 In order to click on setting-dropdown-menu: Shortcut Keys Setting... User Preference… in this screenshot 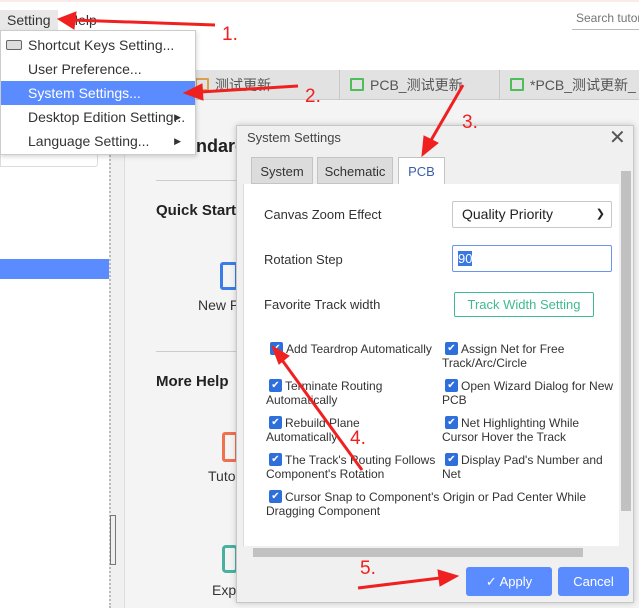, I will do `click(98, 92)`.